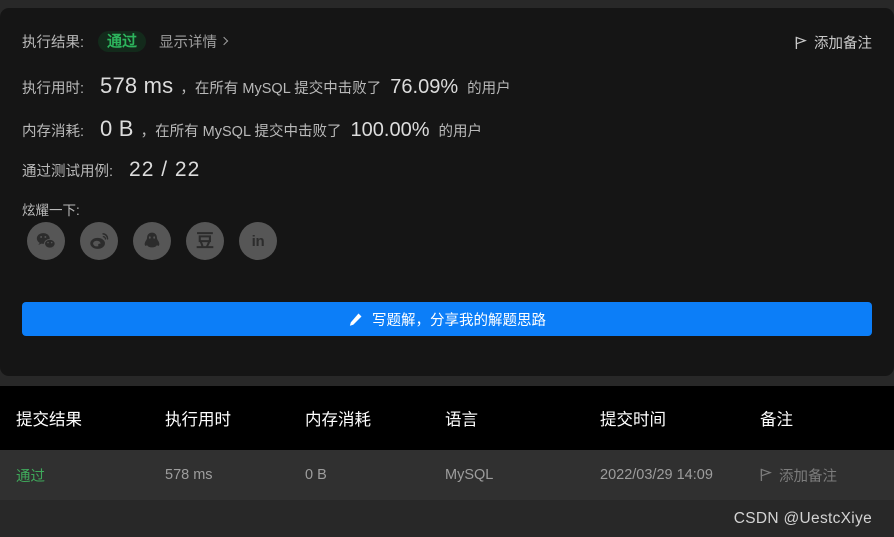 This screenshot has height=537, width=894. I want to click on linkedin-glyph: in, so click(258, 241).